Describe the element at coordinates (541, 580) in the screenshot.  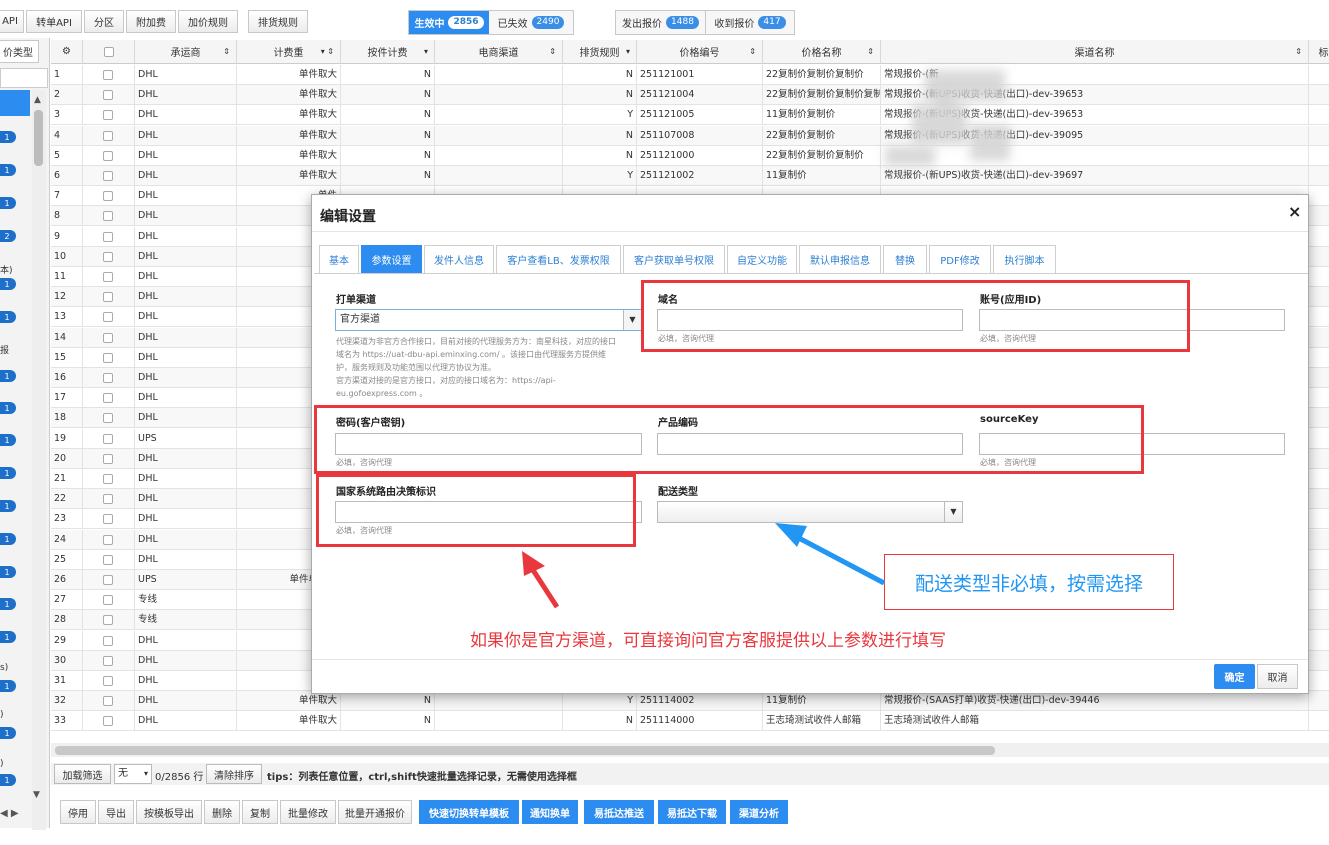
I see `red-arrow-icon` at that location.